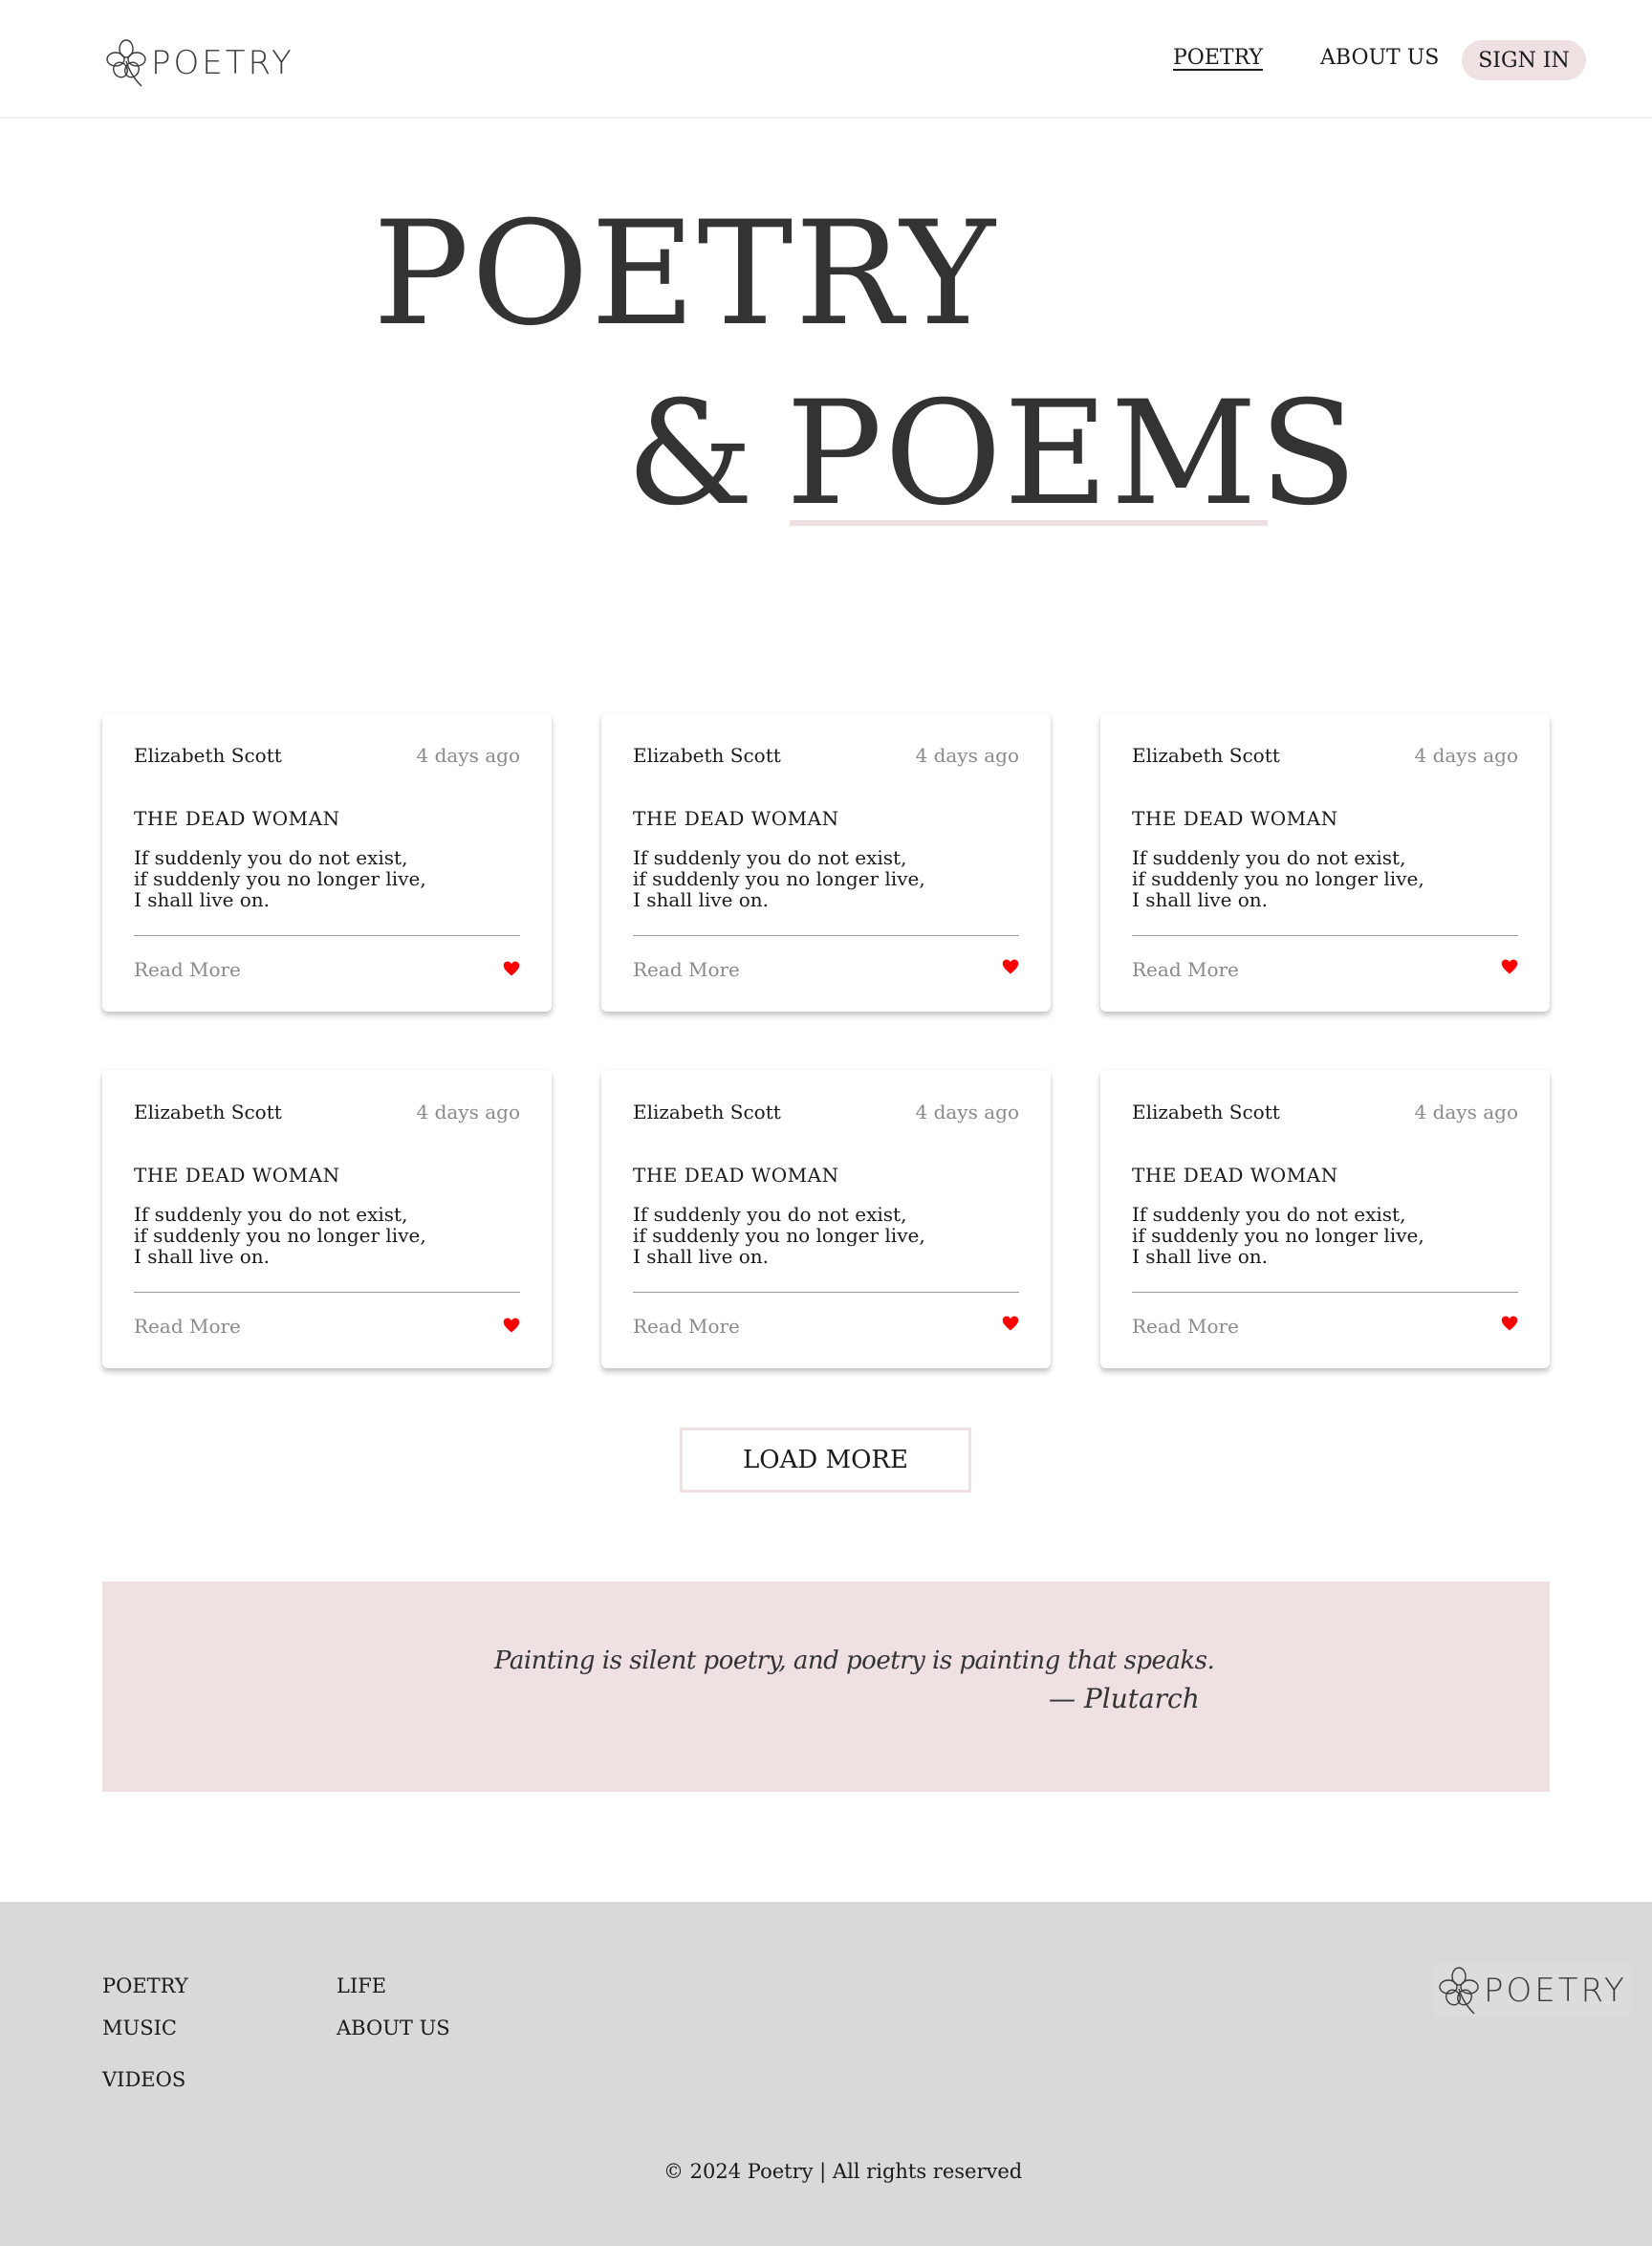  Describe the element at coordinates (826, 60) in the screenshot. I see `site-header: POETRY POETRY ABOUT US SIGN IN` at that location.